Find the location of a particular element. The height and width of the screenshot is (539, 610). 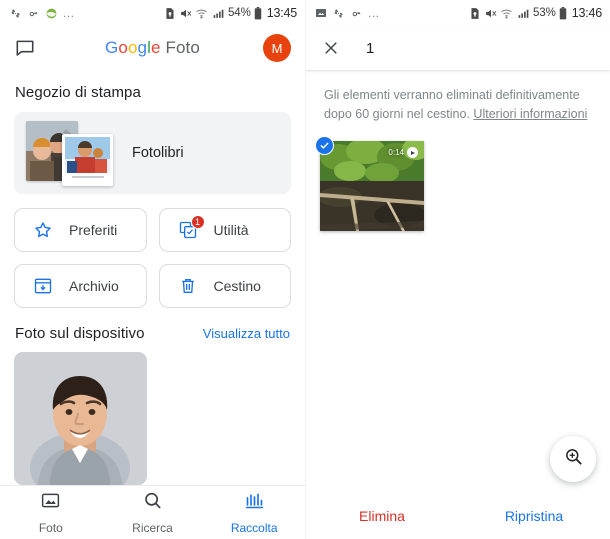

tile-cestino: Cestino is located at coordinates (224, 286).